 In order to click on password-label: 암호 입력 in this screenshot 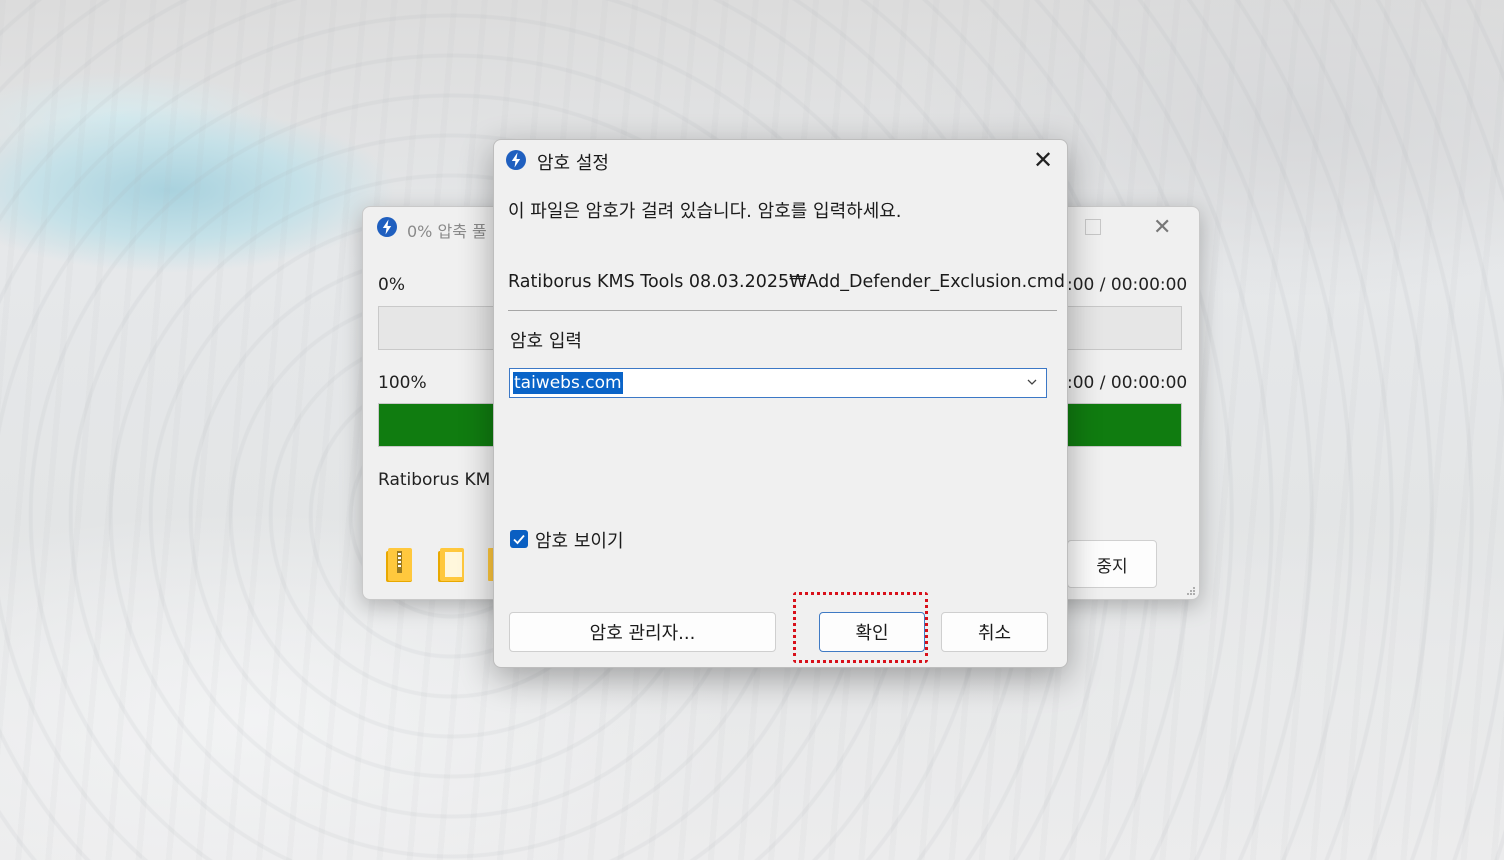, I will do `click(546, 341)`.